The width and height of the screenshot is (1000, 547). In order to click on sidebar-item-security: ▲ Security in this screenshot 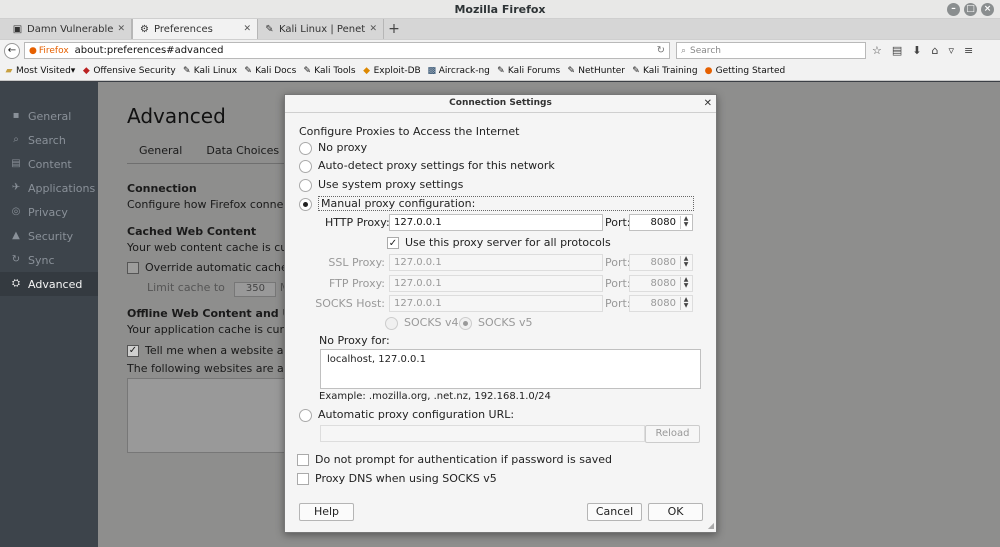, I will do `click(49, 236)`.